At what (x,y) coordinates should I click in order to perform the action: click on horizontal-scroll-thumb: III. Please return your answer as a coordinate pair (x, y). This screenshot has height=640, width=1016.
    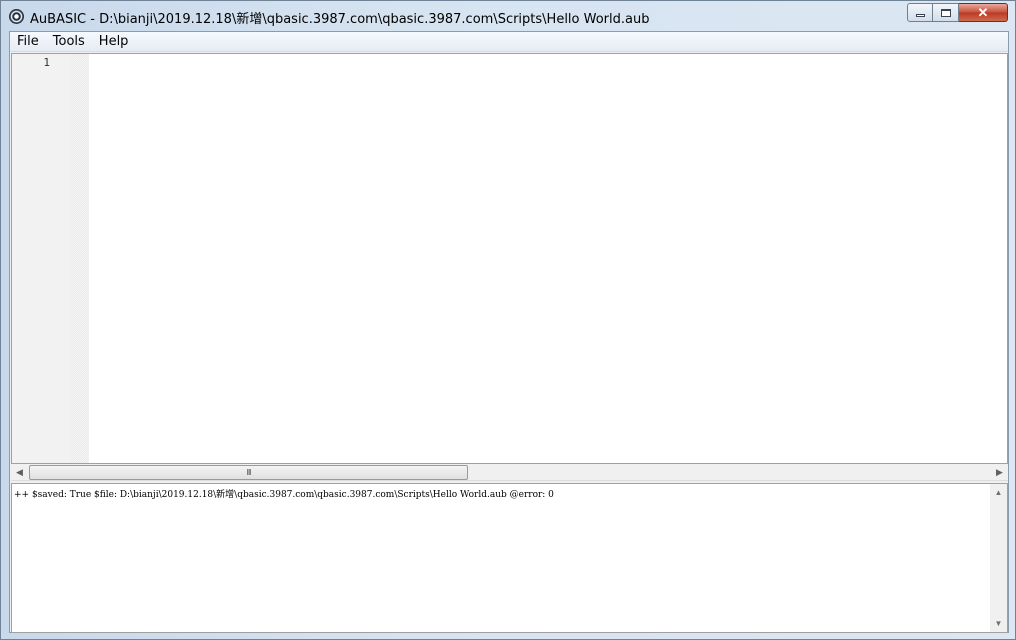
    Looking at the image, I should click on (248, 472).